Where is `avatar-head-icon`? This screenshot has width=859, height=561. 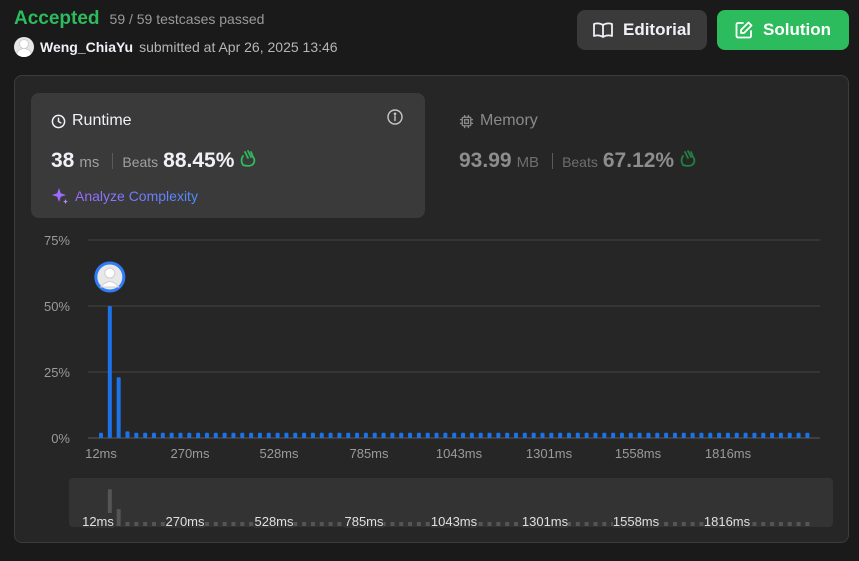 avatar-head-icon is located at coordinates (110, 273).